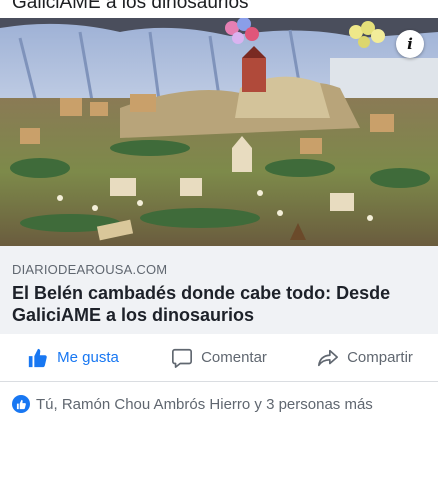 Image resolution: width=438 pixels, height=500 pixels. I want to click on like-label: Me gusta, so click(88, 357).